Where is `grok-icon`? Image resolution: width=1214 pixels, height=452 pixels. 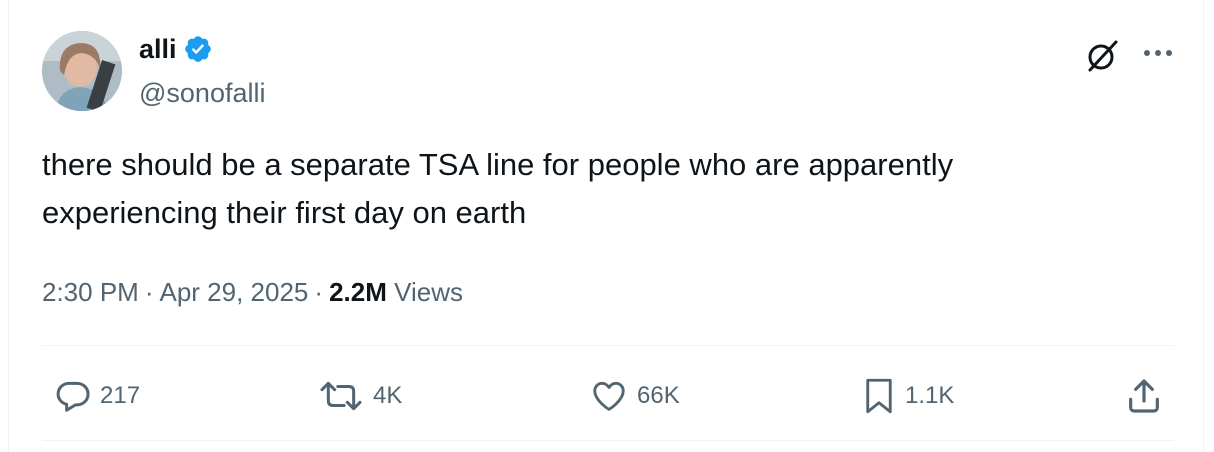
grok-icon is located at coordinates (1102, 56).